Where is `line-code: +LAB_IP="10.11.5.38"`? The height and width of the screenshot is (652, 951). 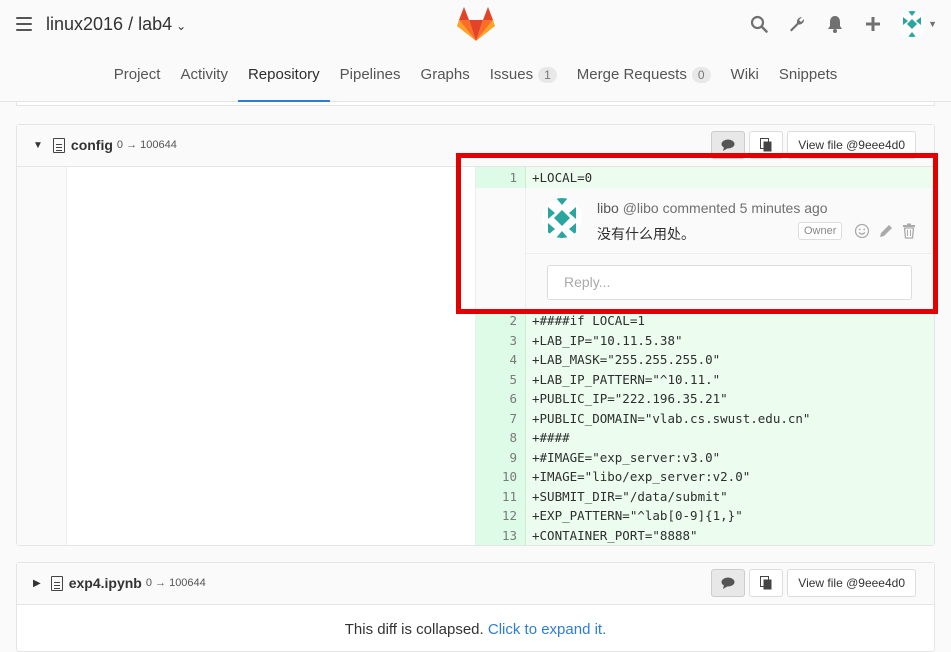 line-code: +LAB_IP="10.11.5.38" is located at coordinates (730, 340).